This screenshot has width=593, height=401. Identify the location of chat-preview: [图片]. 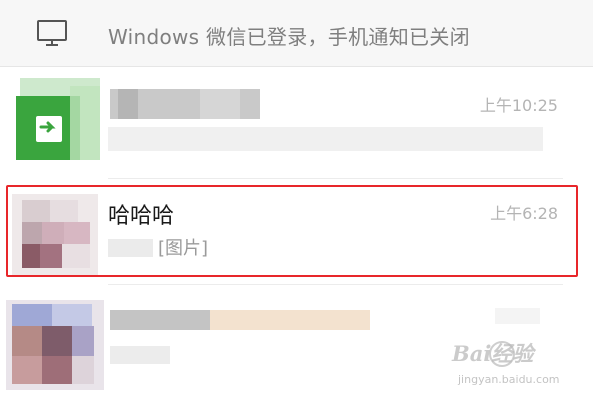
(183, 248).